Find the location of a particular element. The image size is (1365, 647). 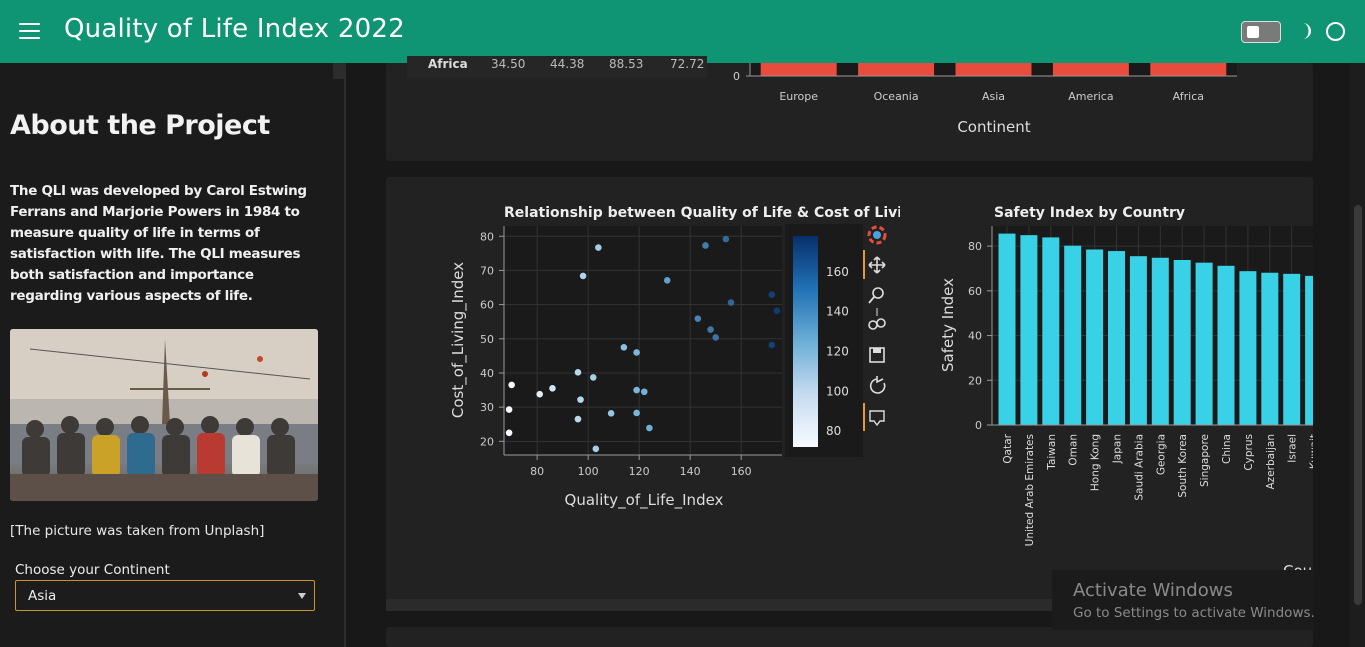

colorbar is located at coordinates (805, 341).